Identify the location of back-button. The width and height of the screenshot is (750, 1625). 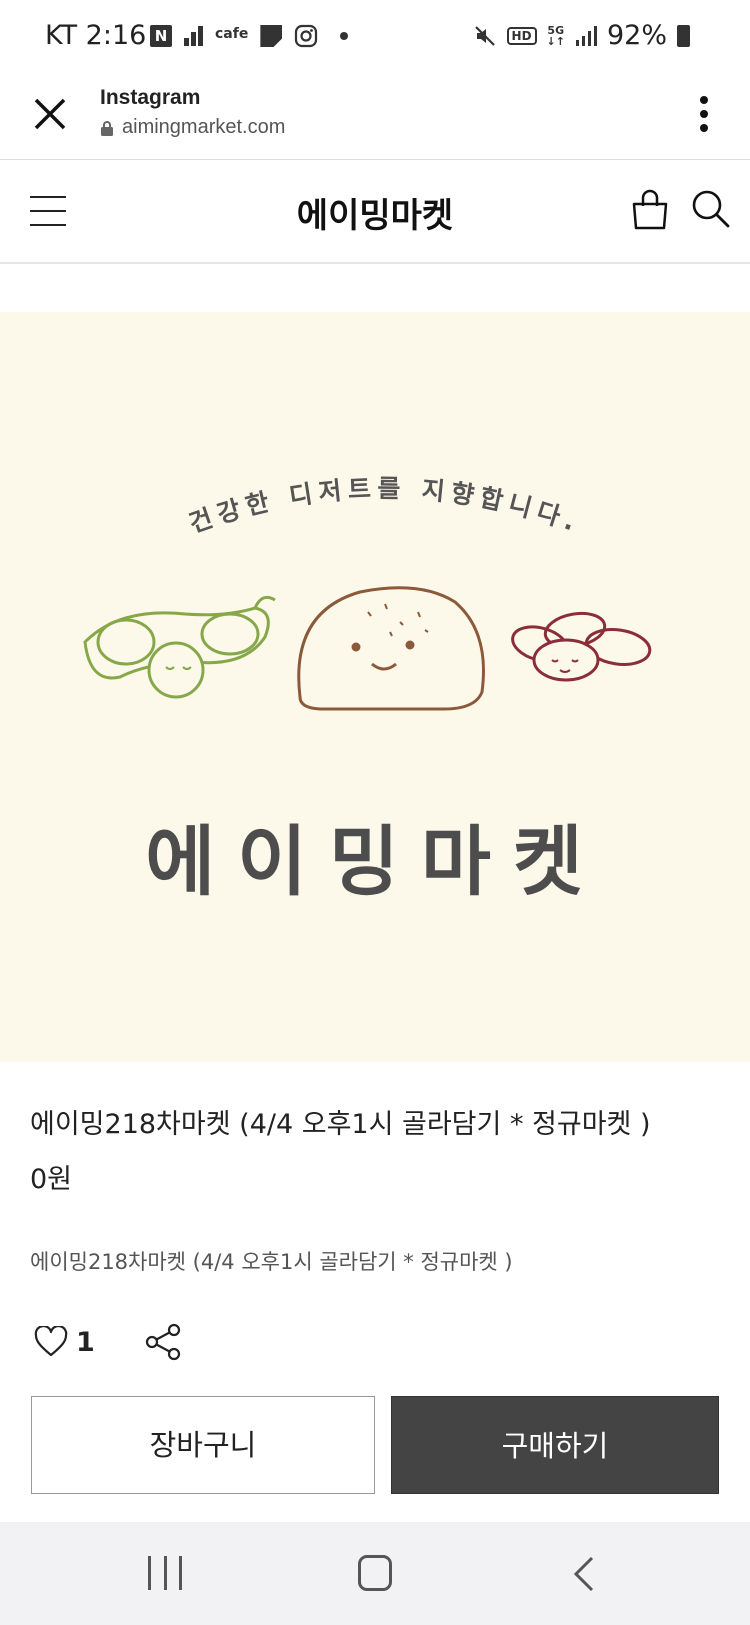
(584, 1574).